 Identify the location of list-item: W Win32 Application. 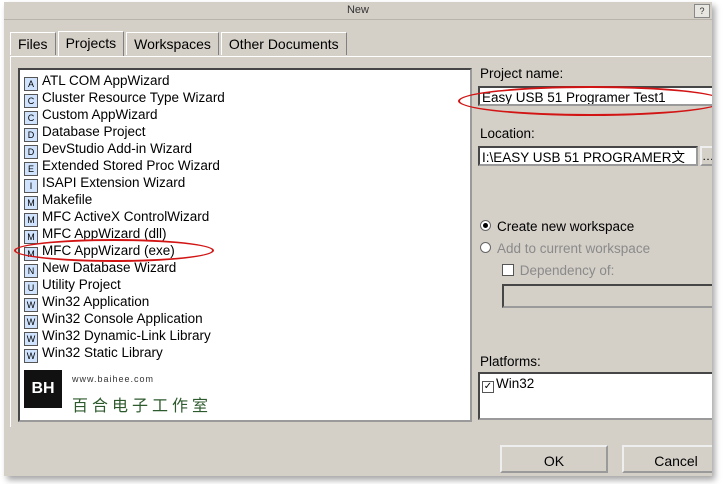
(87, 302).